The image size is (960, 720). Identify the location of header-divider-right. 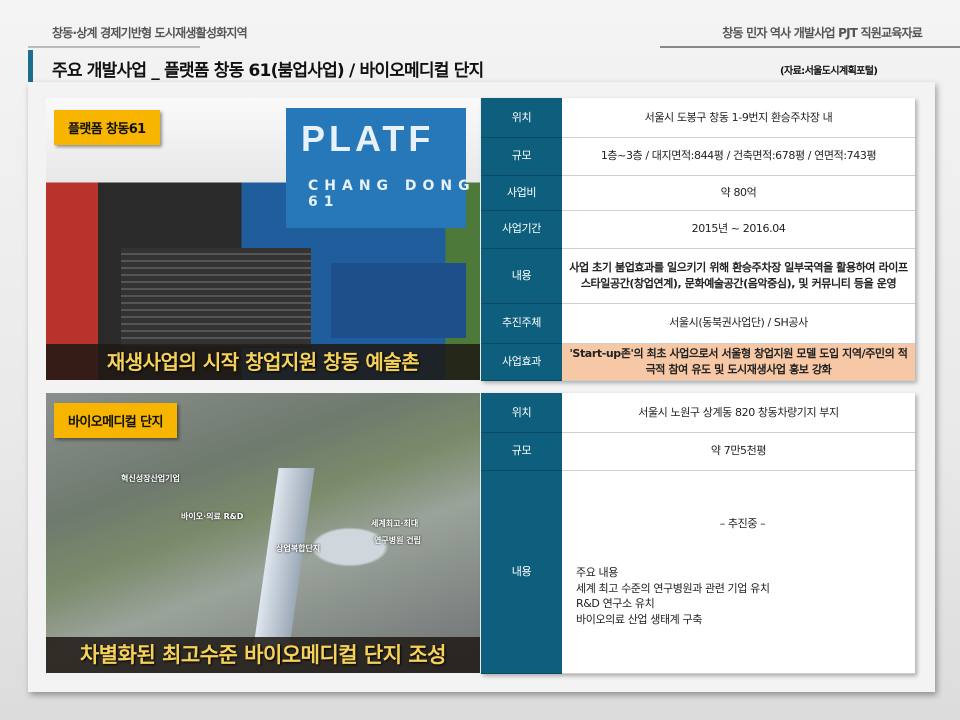
(810, 47).